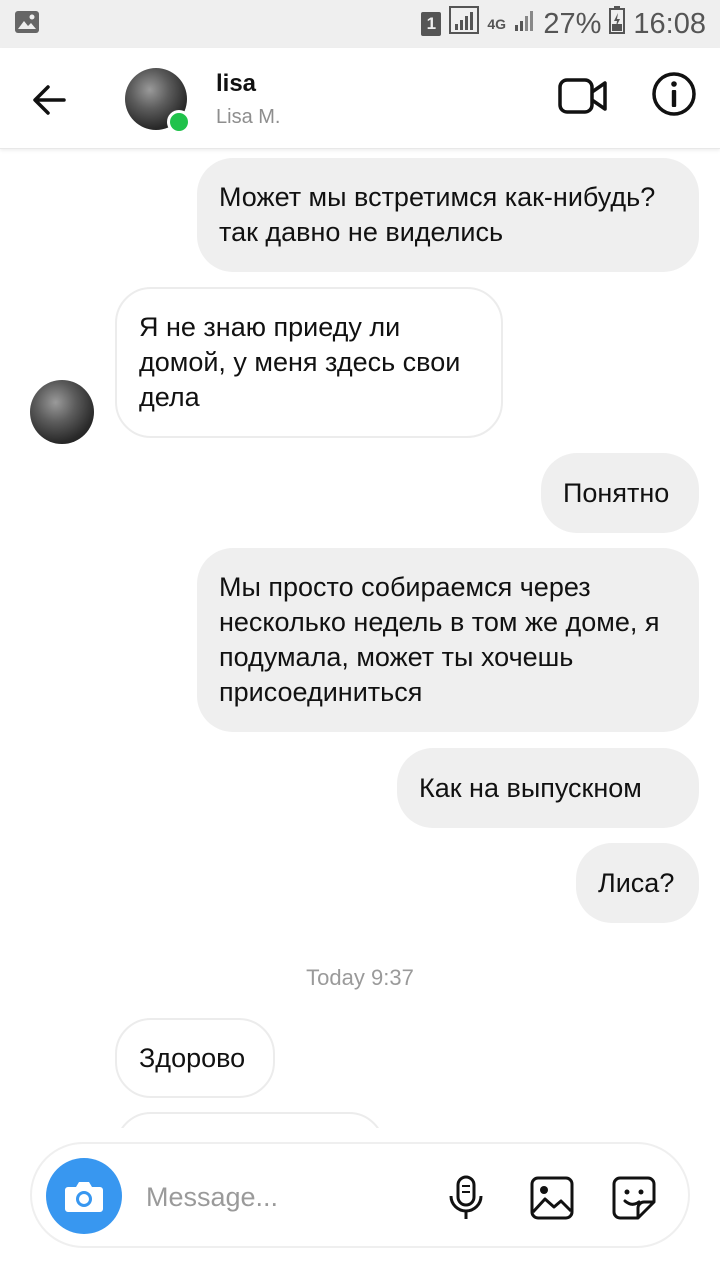  I want to click on clock: 16:08, so click(669, 23).